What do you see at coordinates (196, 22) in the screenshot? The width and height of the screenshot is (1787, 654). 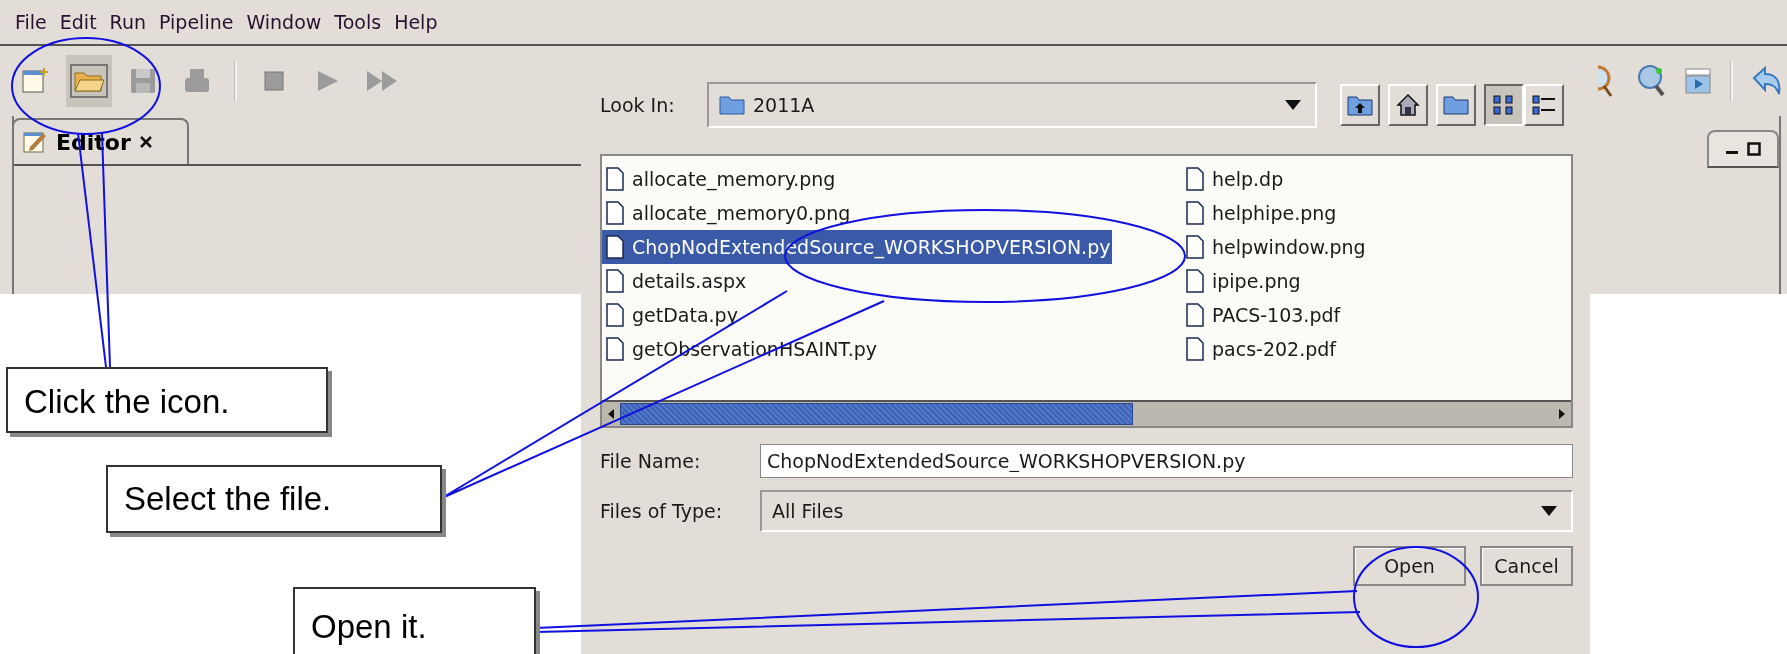 I see `menu-item: Pipeline` at bounding box center [196, 22].